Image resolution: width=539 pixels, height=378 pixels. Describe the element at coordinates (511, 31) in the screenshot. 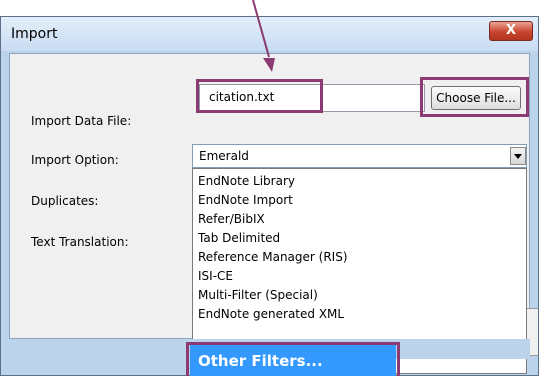

I see `close-icon: X` at that location.